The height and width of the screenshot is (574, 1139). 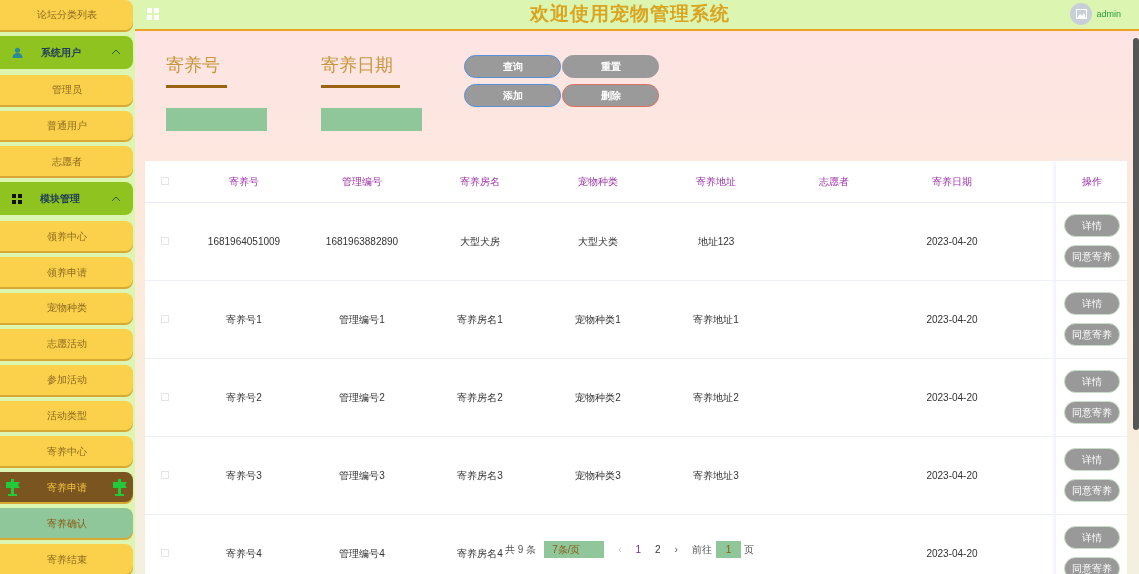 I want to click on query-button: 查询, so click(x=512, y=66).